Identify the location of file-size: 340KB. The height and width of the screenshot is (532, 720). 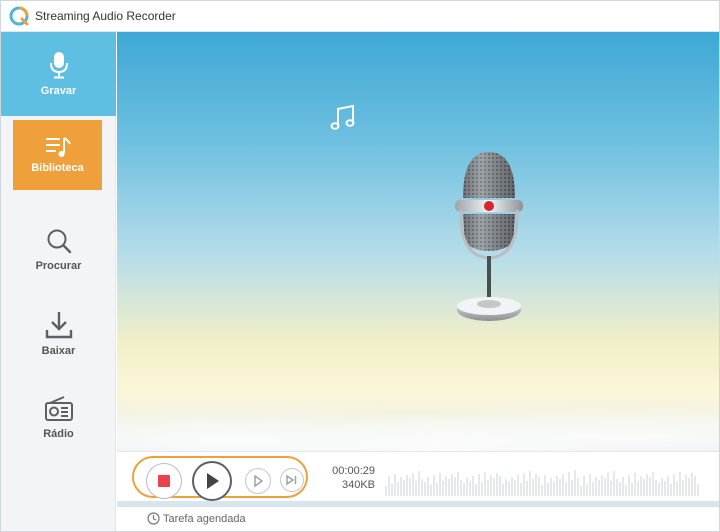
(358, 485).